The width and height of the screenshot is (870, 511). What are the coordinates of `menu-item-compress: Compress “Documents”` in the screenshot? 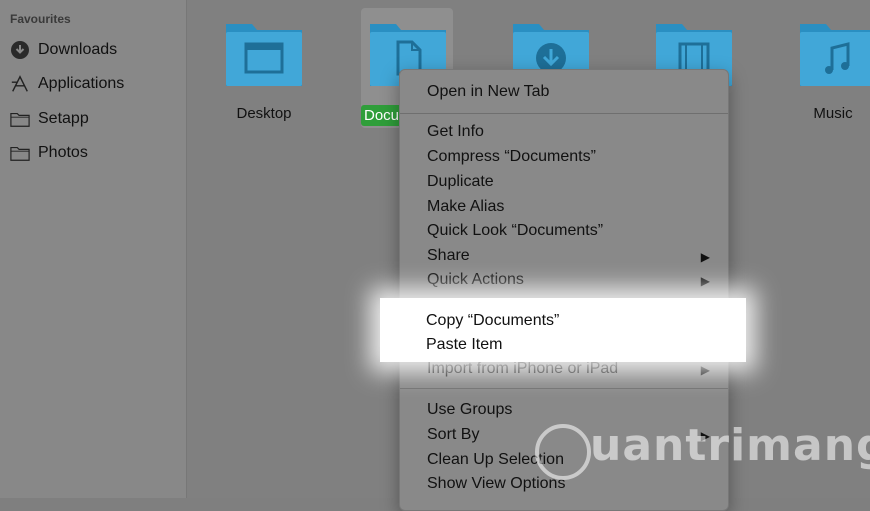 It's located at (511, 157).